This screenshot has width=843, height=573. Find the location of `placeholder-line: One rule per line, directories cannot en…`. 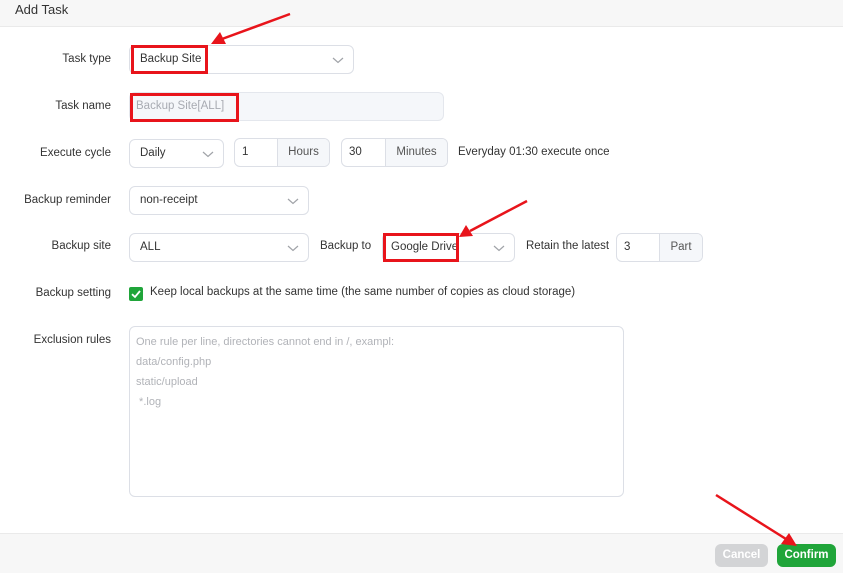

placeholder-line: One rule per line, directories cannot en… is located at coordinates (265, 342).